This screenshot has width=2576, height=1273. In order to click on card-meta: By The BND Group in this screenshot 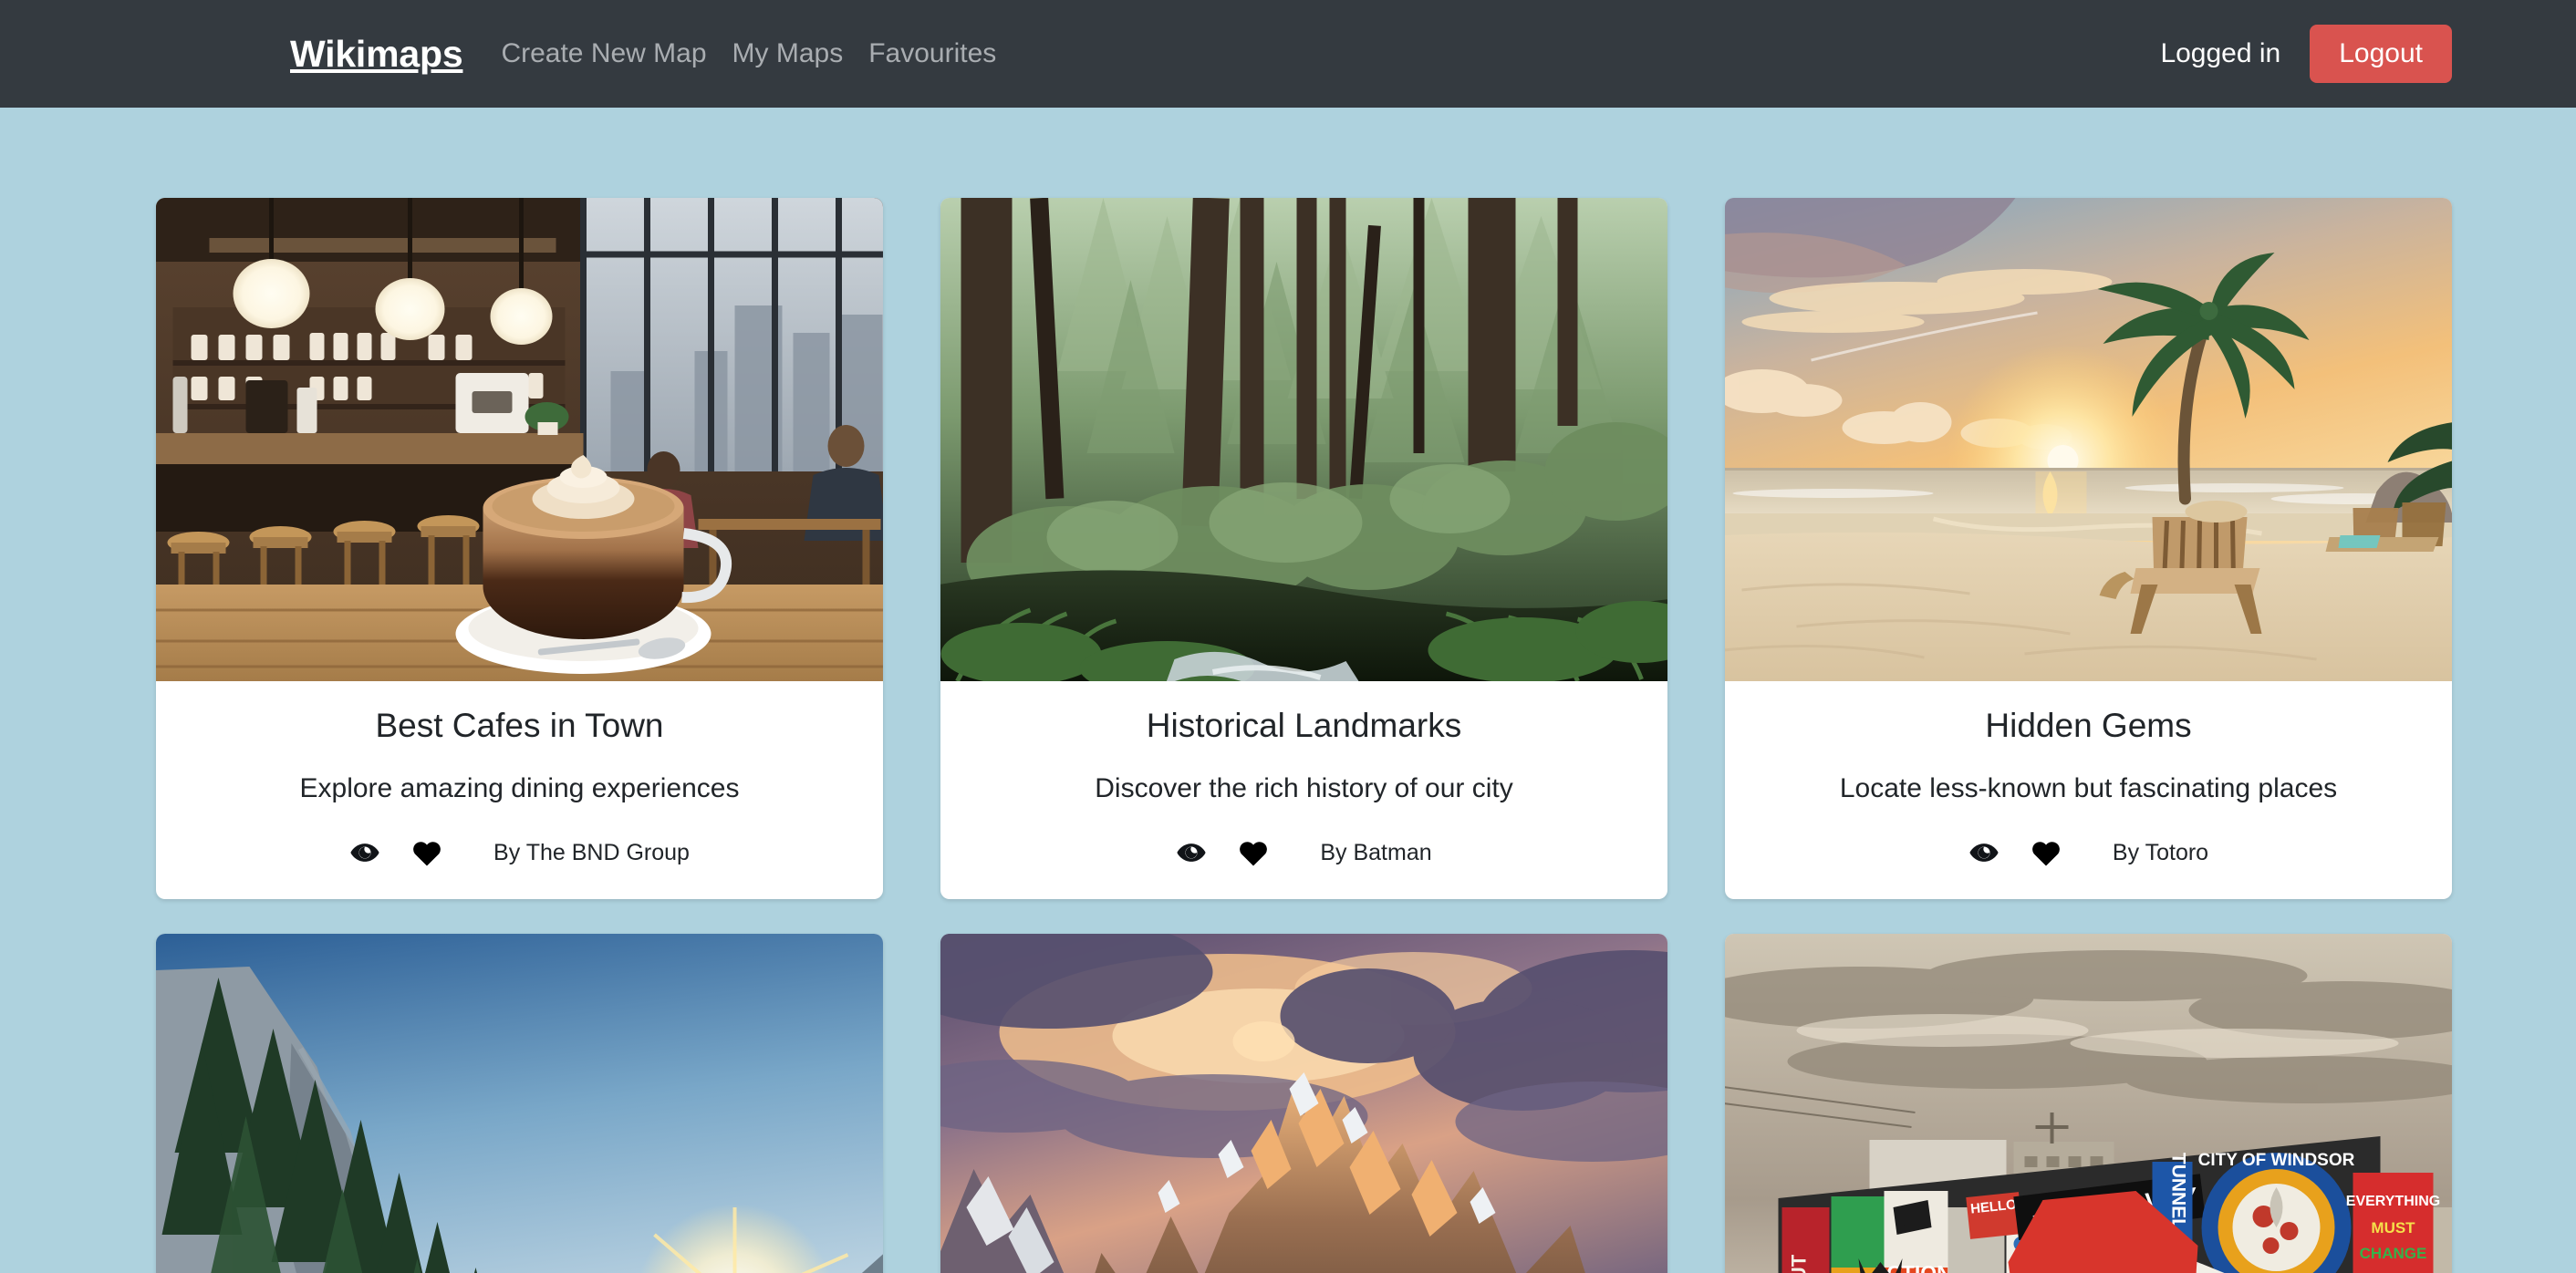, I will do `click(519, 853)`.